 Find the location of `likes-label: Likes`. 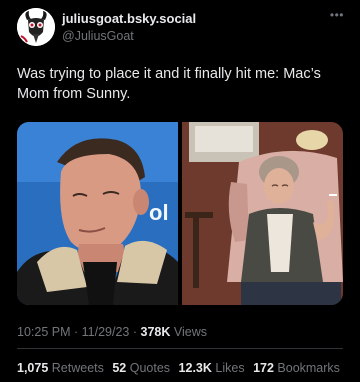

likes-label: Likes is located at coordinates (230, 368).